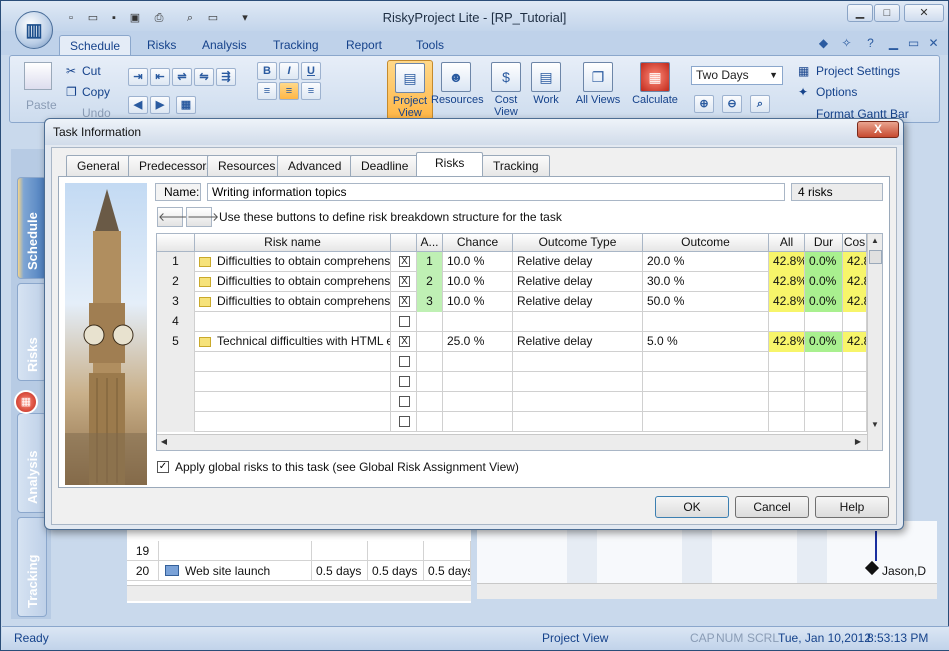  I want to click on risk-assignment-cell: 2, so click(430, 282).